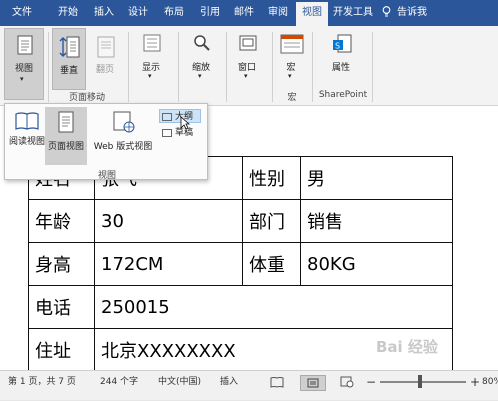  I want to click on side-to-side-icon, so click(106, 47).